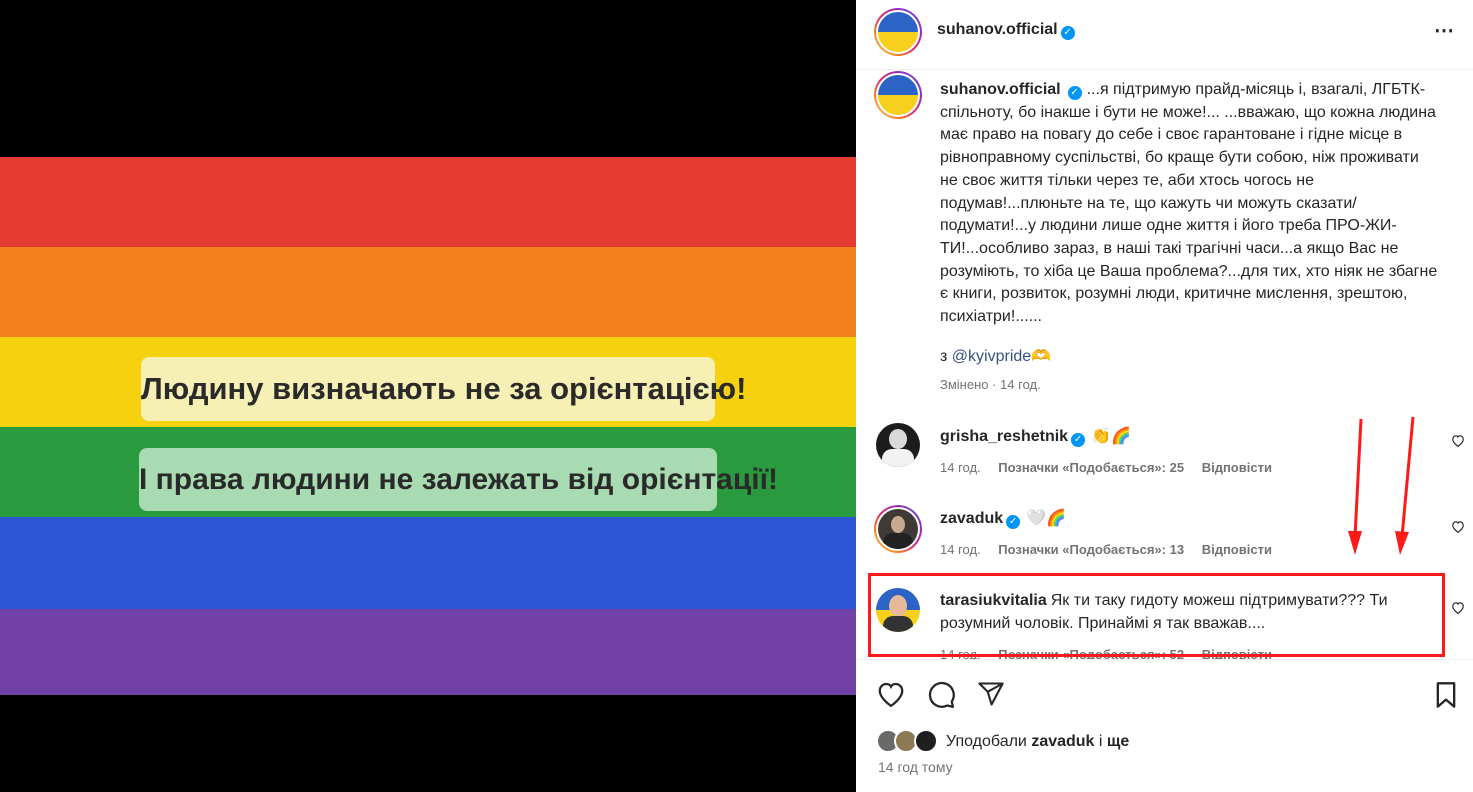  Describe the element at coordinates (1444, 30) in the screenshot. I see `more-options-icon: ⋯` at that location.